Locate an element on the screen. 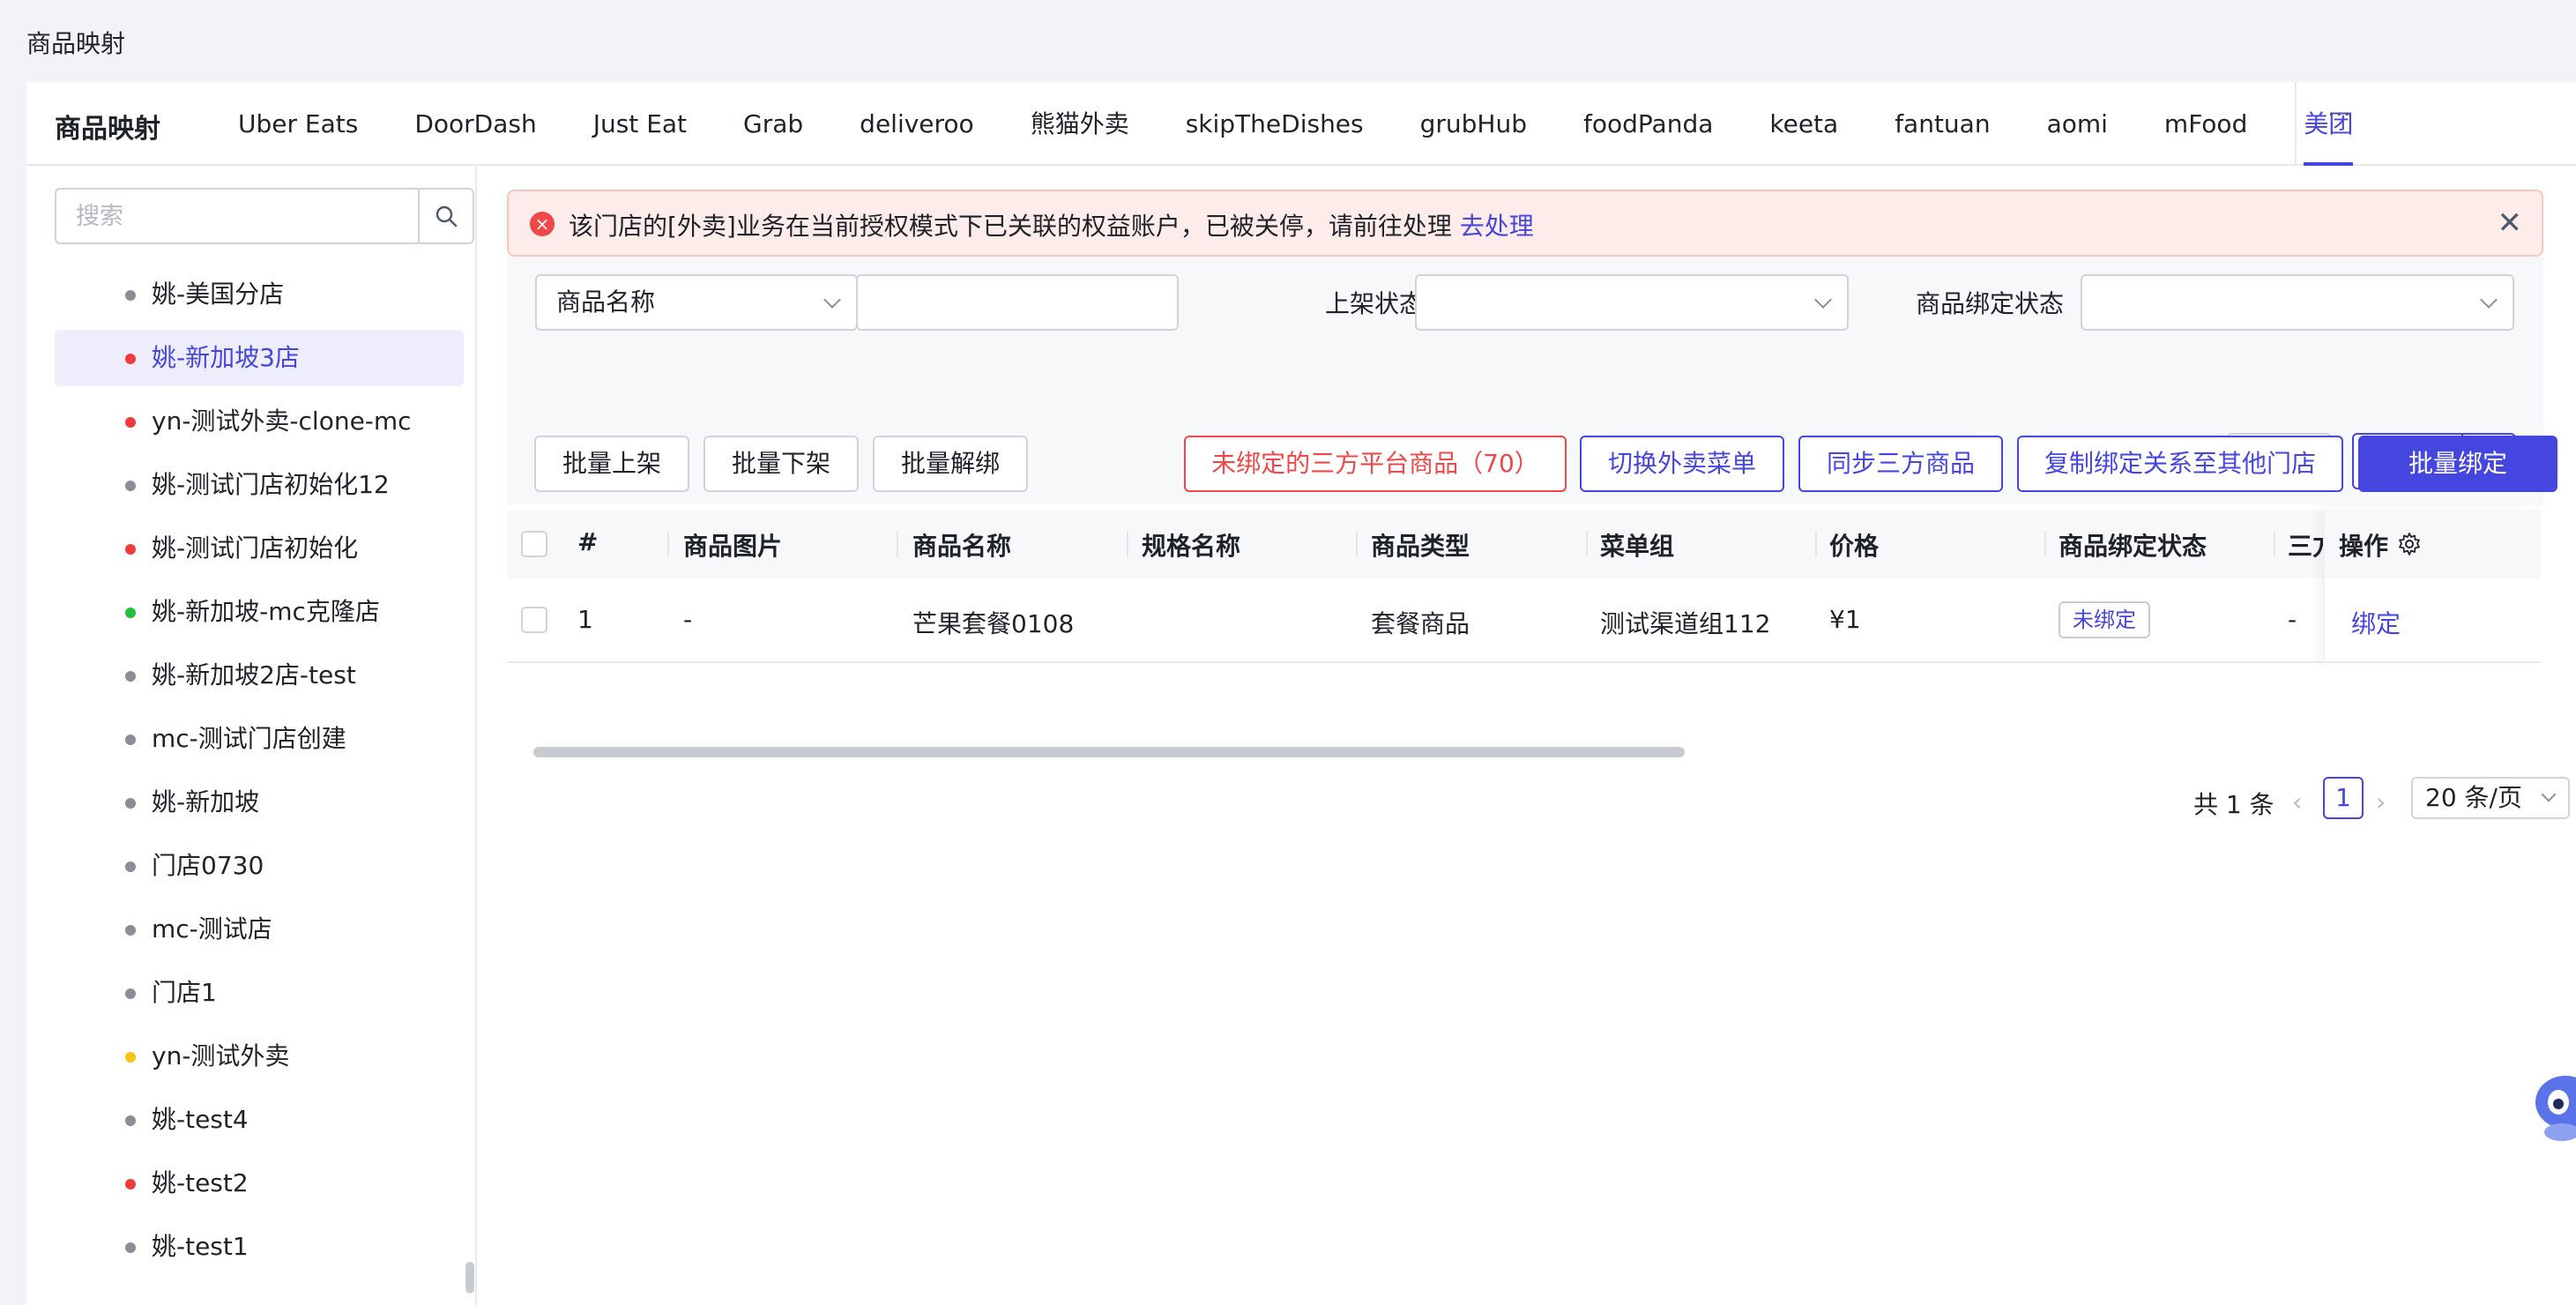 The image size is (2576, 1305). error-icon: × is located at coordinates (542, 224).